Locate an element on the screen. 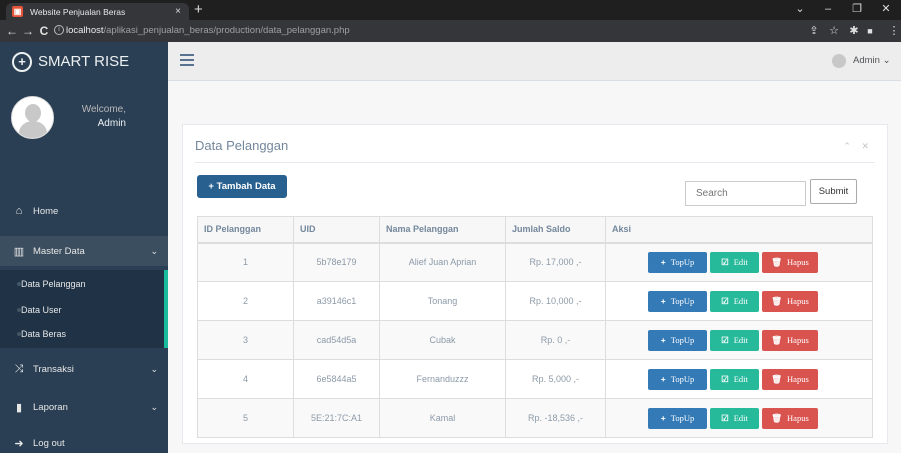  close-window-icon: ✕ is located at coordinates (886, 9).